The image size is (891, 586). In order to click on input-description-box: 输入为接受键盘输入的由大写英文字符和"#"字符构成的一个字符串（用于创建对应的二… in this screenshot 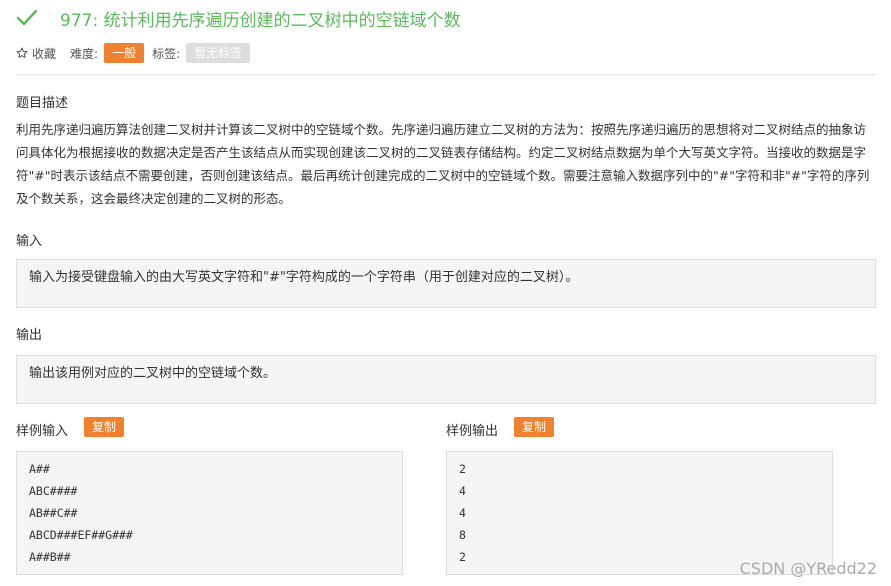, I will do `click(446, 283)`.